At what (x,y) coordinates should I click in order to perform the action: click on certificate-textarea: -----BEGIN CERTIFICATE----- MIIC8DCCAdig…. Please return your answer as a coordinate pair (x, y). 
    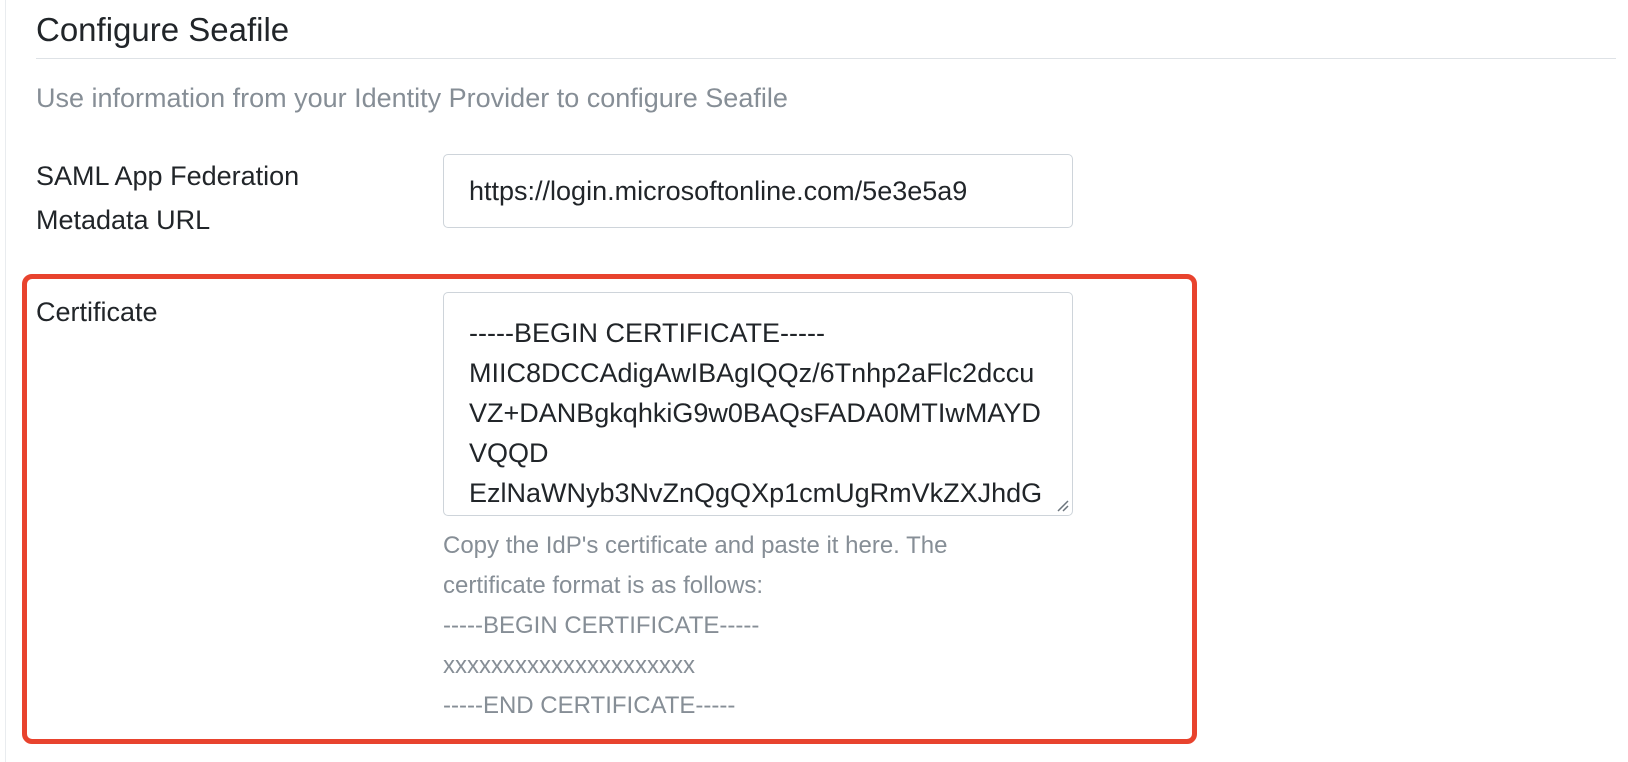
    Looking at the image, I should click on (758, 404).